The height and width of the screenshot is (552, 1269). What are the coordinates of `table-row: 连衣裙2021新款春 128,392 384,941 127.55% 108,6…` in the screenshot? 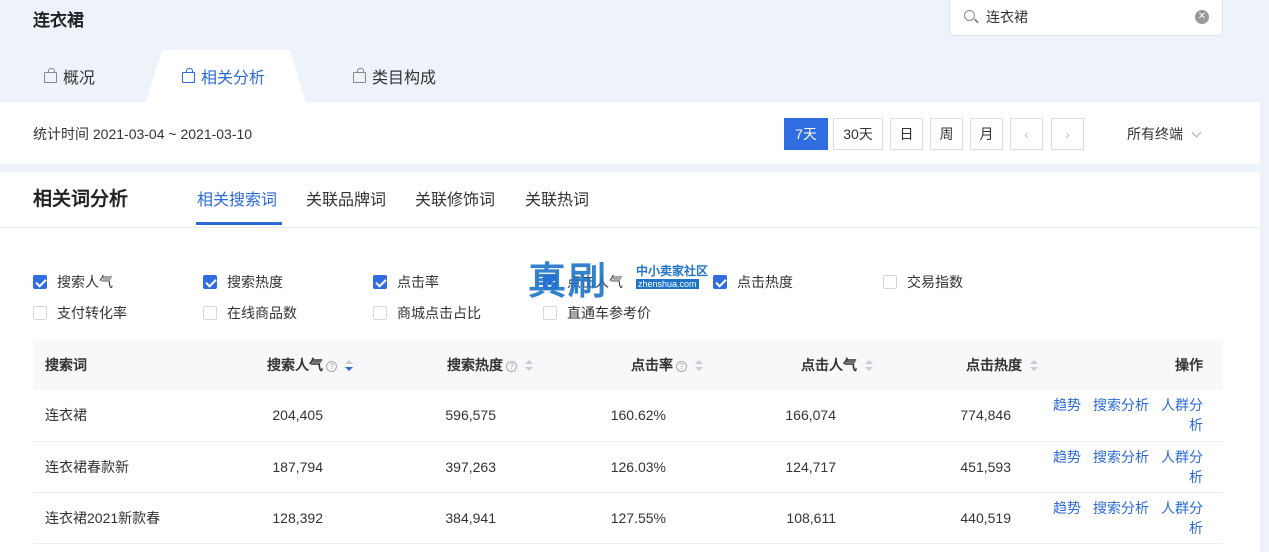 It's located at (628, 517).